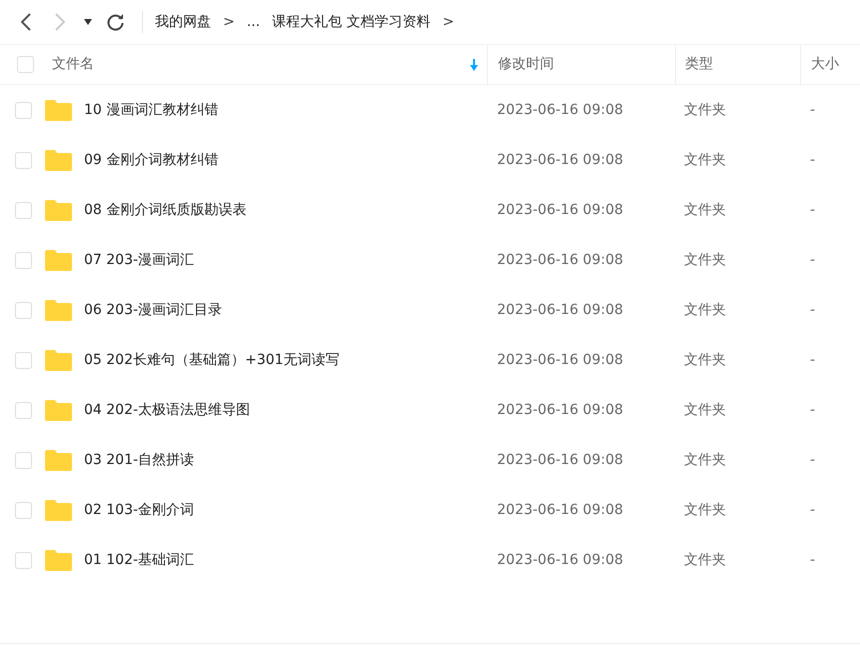 The height and width of the screenshot is (647, 860). I want to click on file-name: 06 203-漫画词汇目录, so click(153, 310).